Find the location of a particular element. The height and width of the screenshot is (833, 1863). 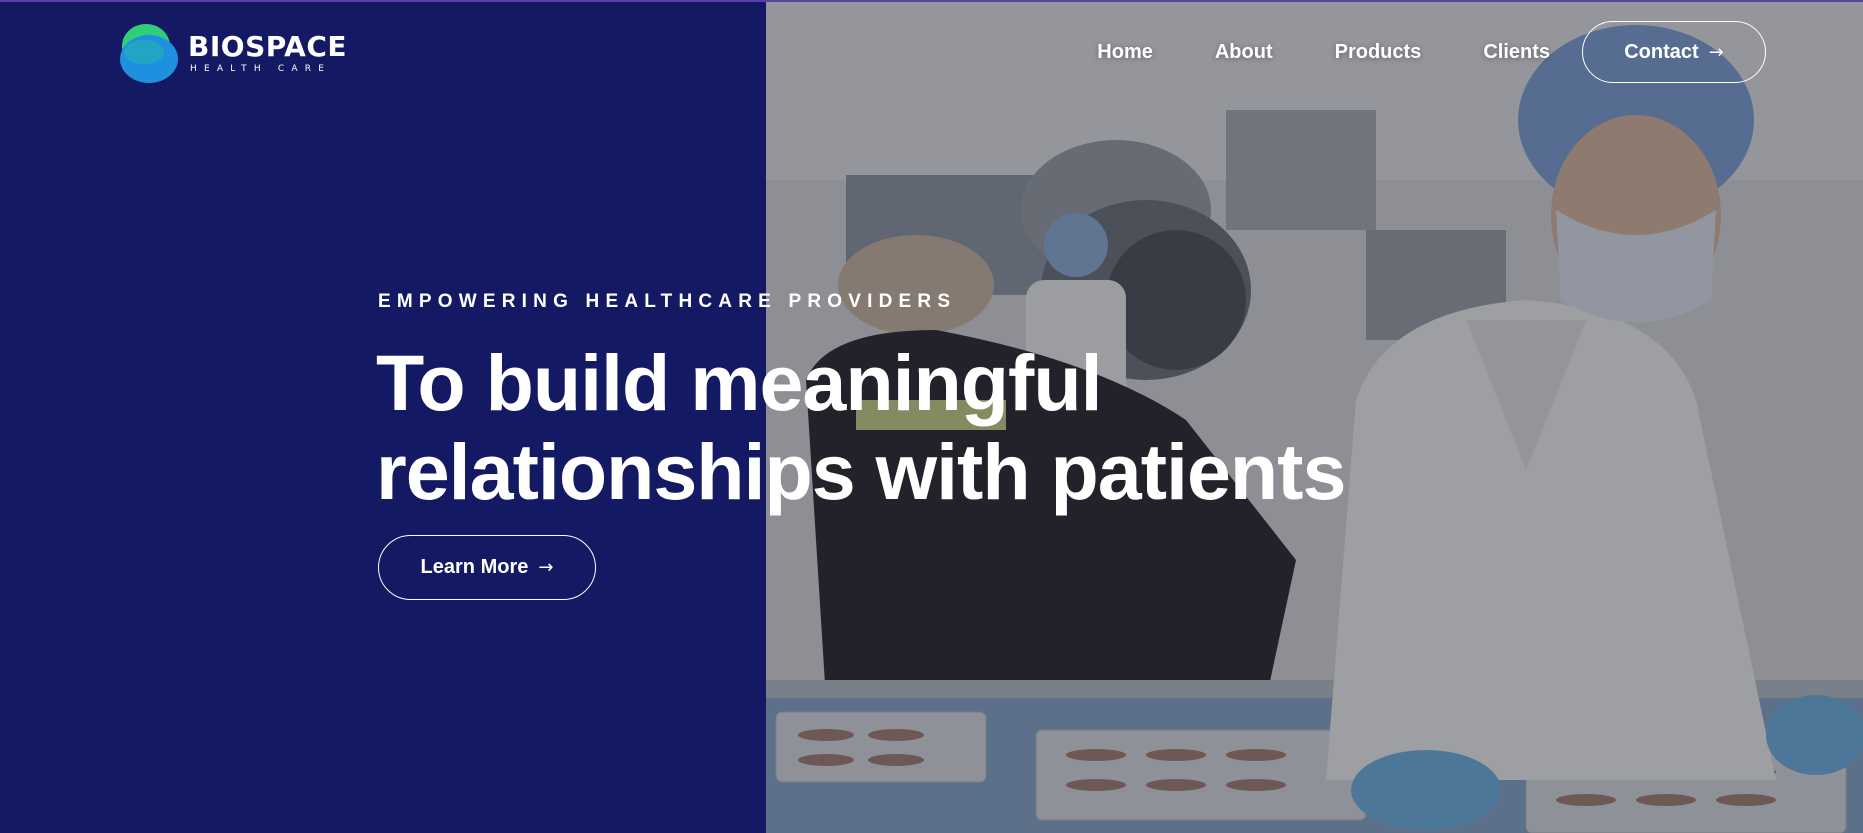

logo-blob-icon is located at coordinates (149, 53).